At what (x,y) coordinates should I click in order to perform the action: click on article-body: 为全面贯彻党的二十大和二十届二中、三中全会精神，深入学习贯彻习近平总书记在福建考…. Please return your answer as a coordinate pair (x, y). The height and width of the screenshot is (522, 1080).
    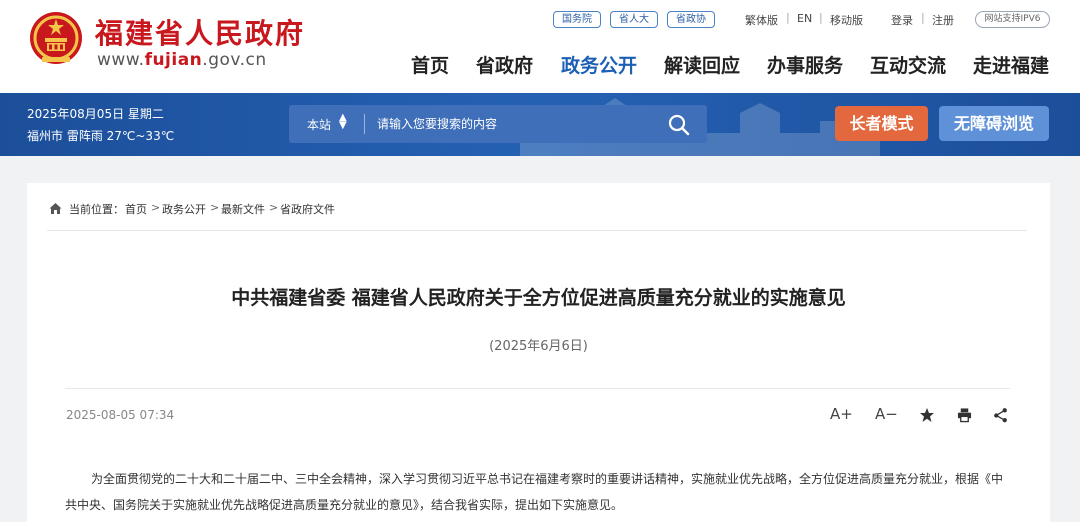
    Looking at the image, I should click on (538, 492).